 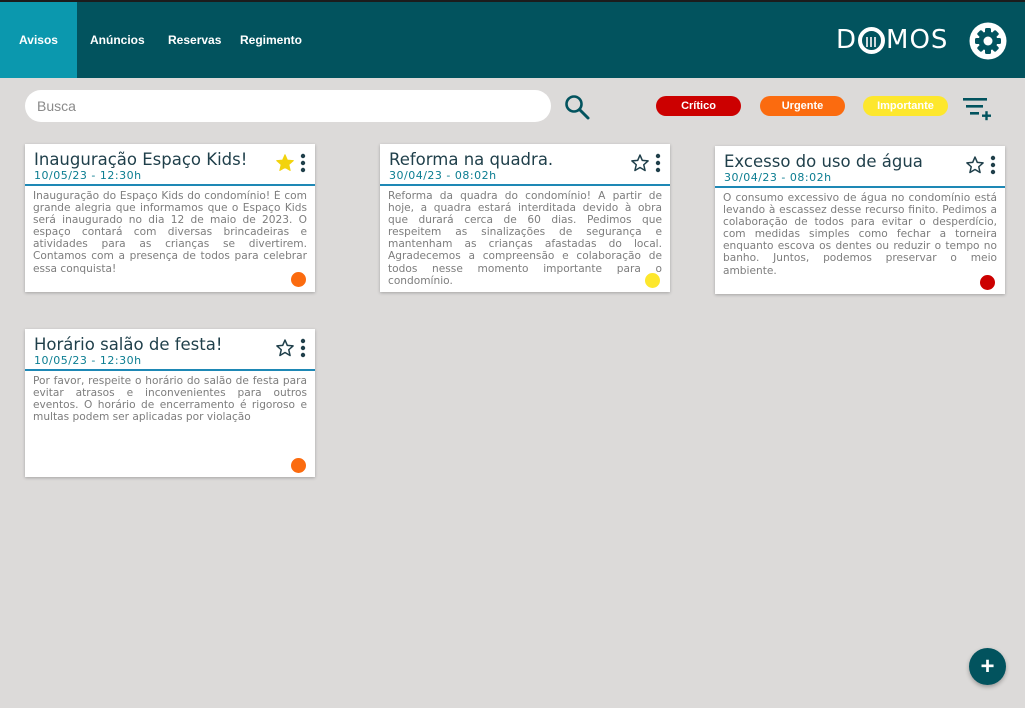 What do you see at coordinates (977, 109) in the screenshot?
I see `filter-add-icon` at bounding box center [977, 109].